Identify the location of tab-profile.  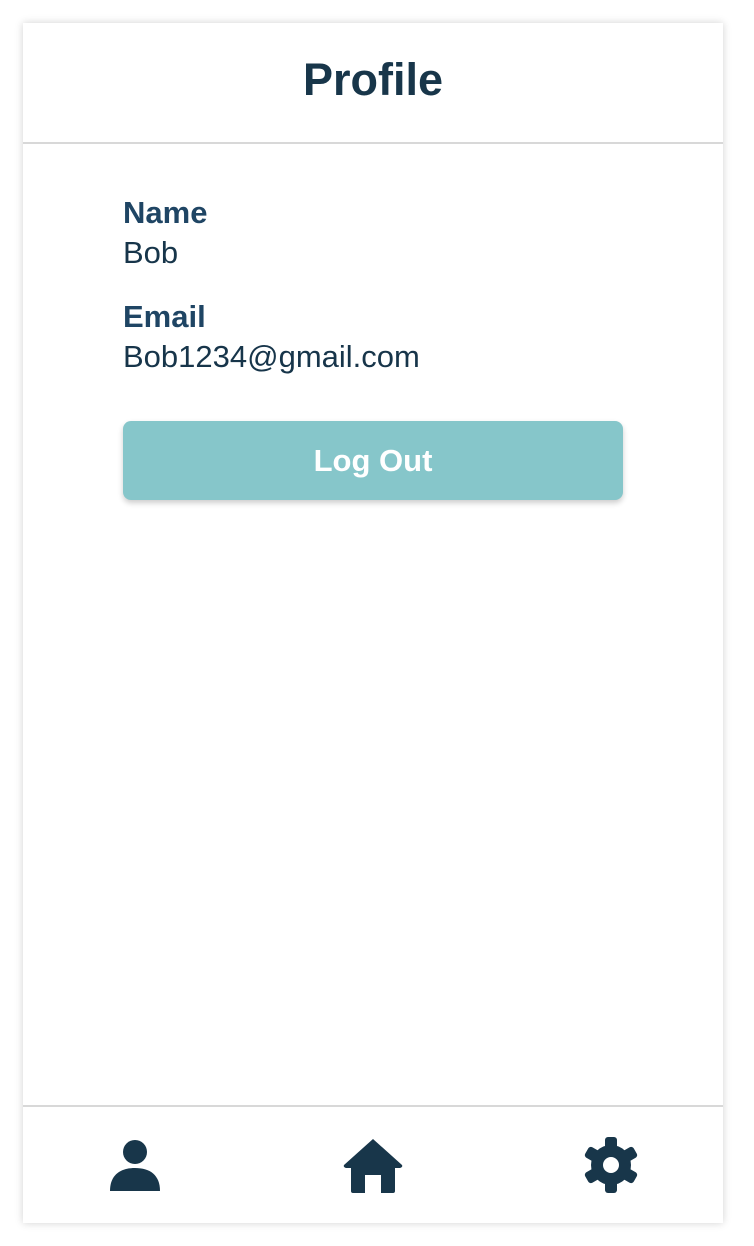
(135, 1165).